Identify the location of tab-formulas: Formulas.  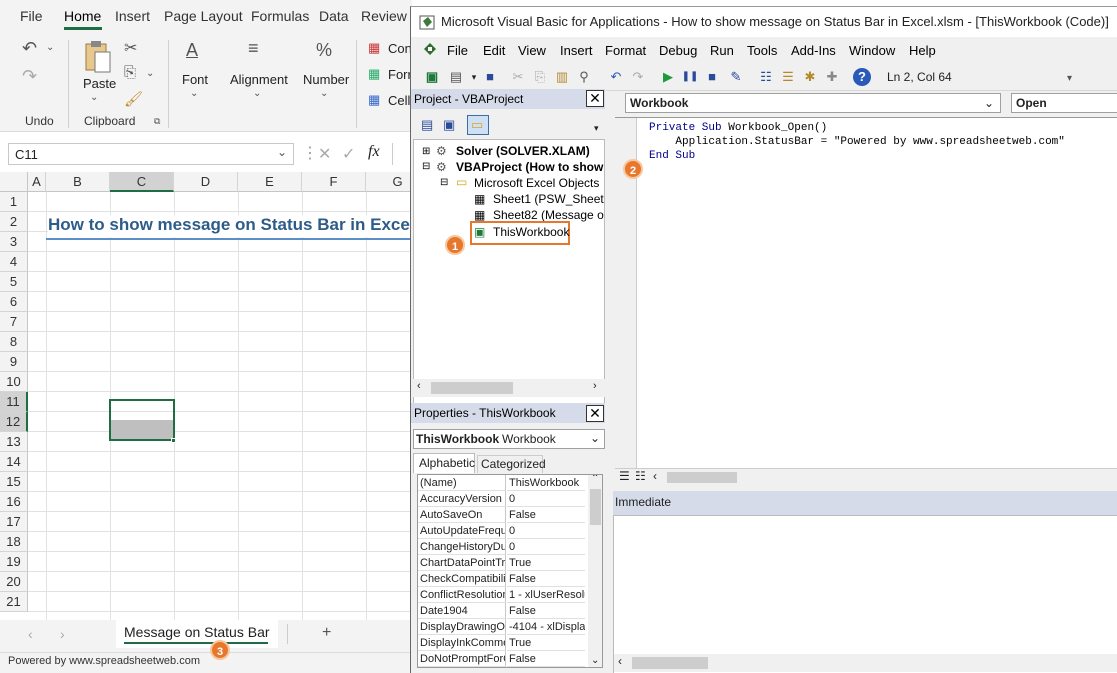
(280, 16).